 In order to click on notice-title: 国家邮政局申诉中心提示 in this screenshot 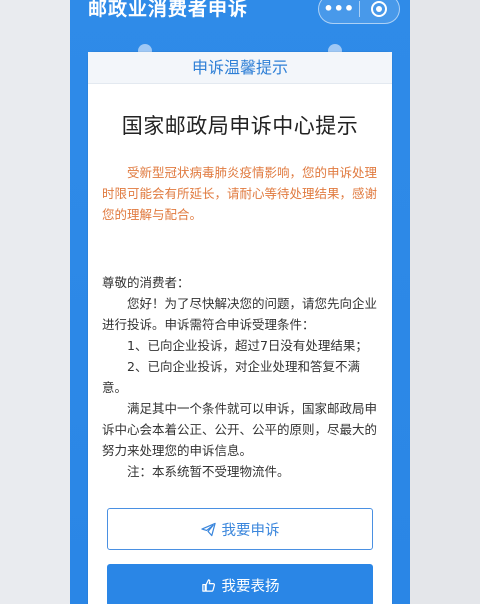, I will do `click(240, 126)`.